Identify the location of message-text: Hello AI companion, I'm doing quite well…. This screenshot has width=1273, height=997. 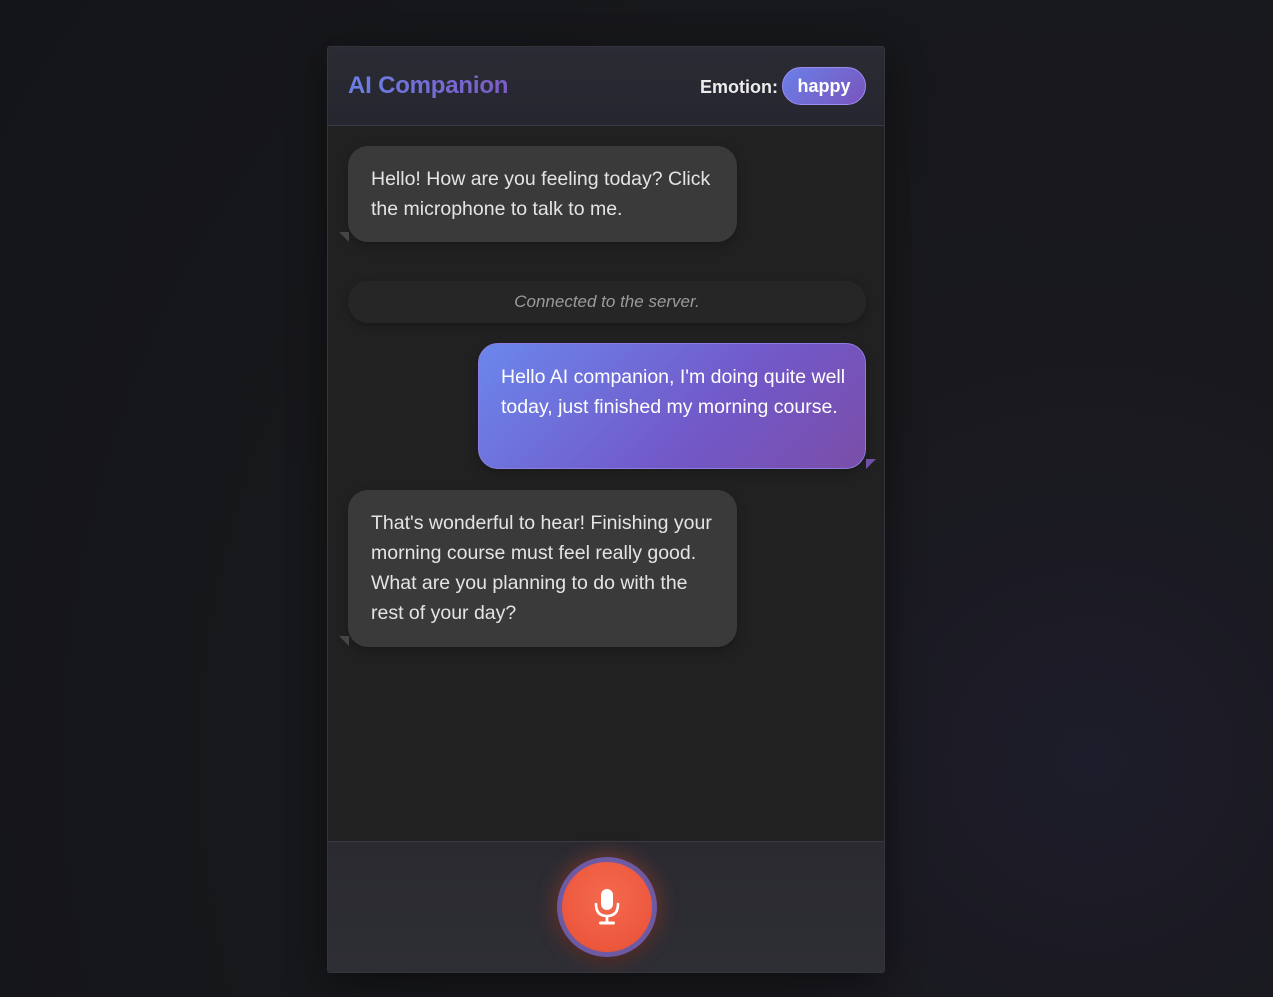
(673, 392).